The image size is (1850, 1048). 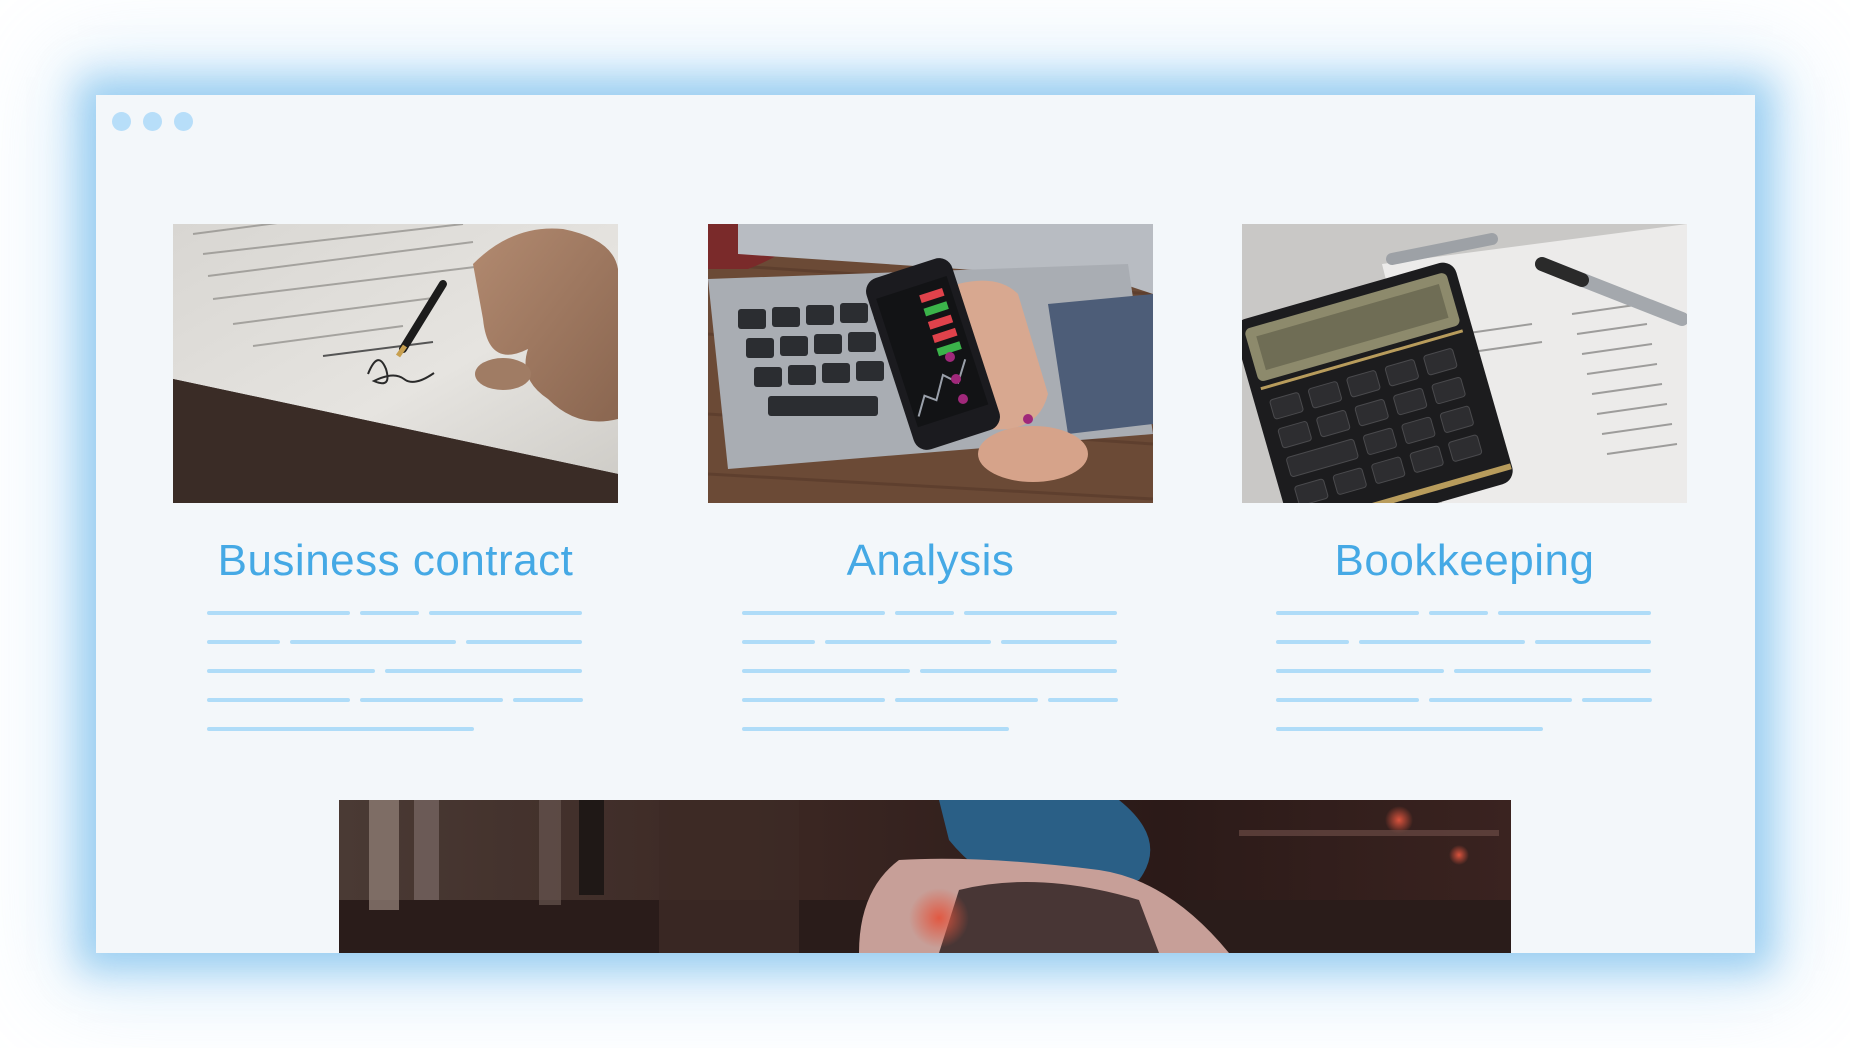 What do you see at coordinates (183, 121) in the screenshot?
I see `window-dot-maximize` at bounding box center [183, 121].